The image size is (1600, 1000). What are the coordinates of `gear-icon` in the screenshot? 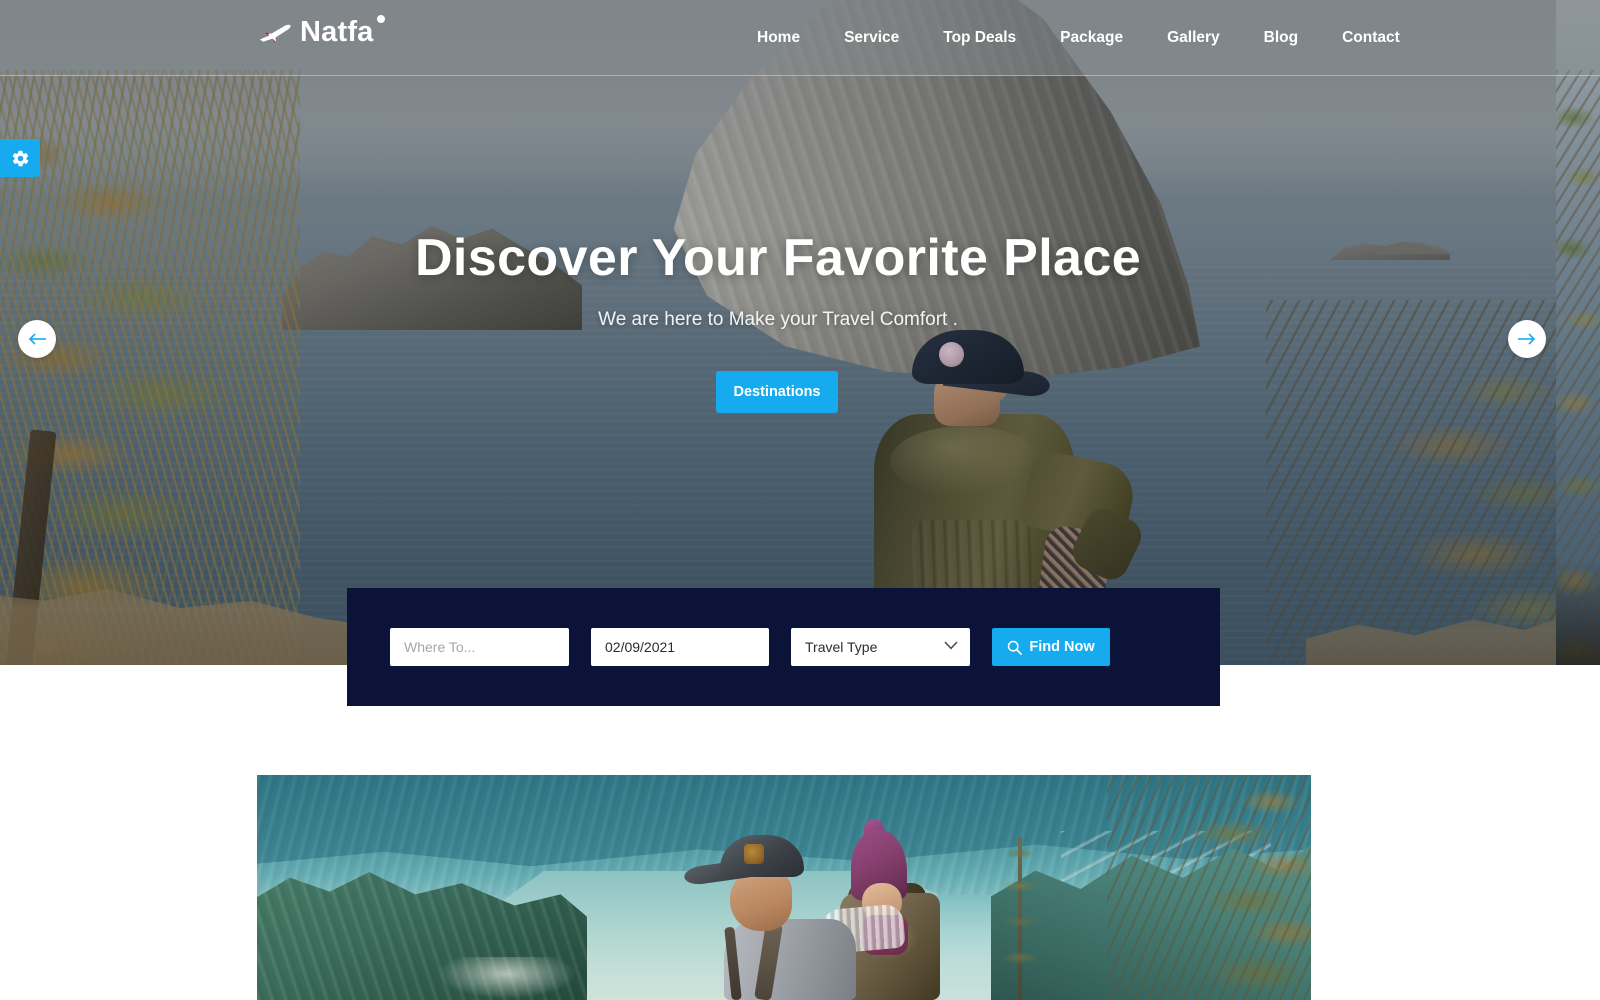 It's located at (20, 158).